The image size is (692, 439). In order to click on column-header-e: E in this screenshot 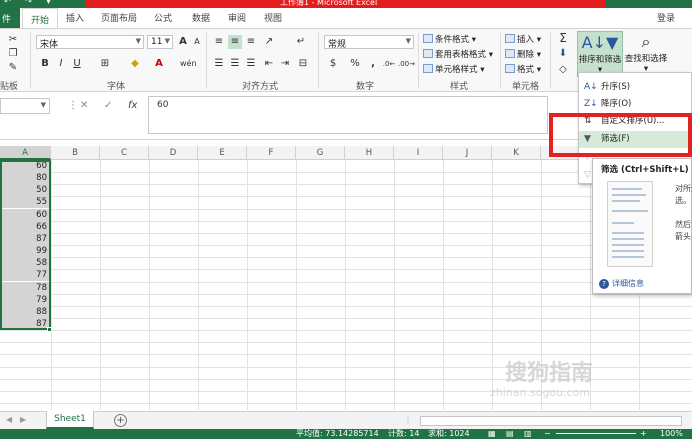, I will do `click(222, 153)`.